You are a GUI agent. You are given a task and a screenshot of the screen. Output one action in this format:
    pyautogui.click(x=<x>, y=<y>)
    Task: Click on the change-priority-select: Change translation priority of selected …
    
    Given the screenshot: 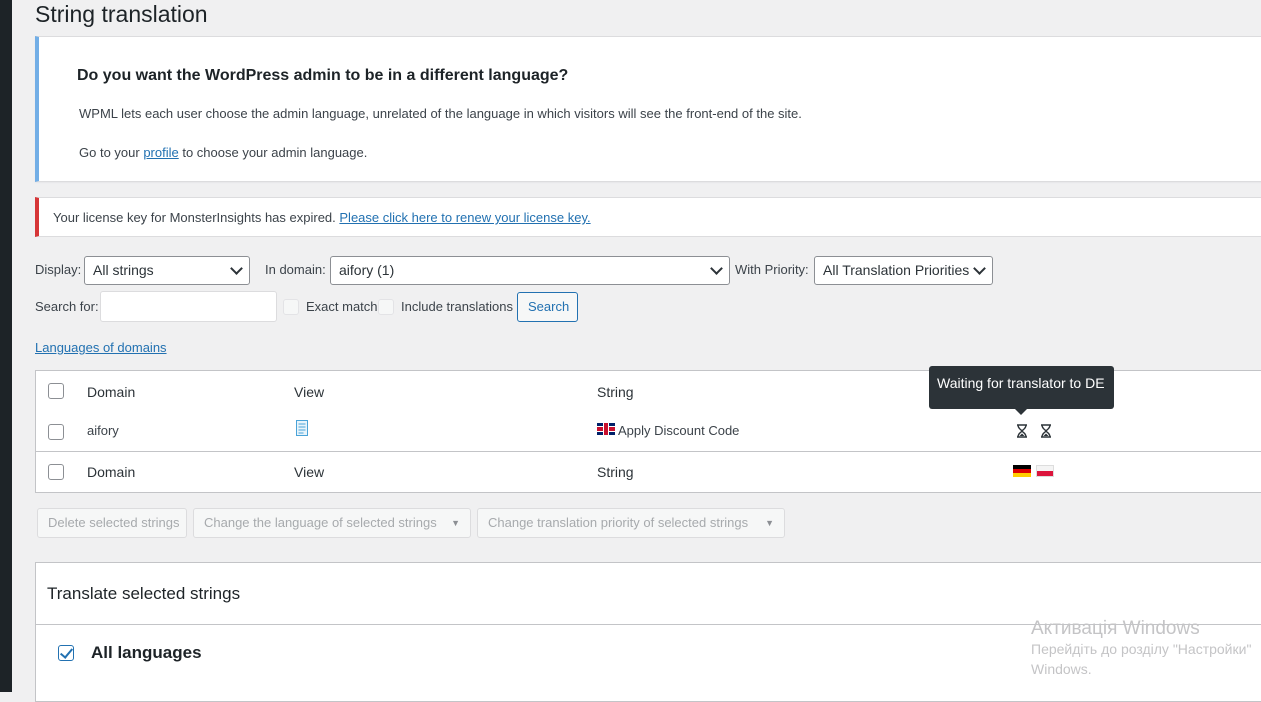 What is the action you would take?
    pyautogui.click(x=631, y=523)
    